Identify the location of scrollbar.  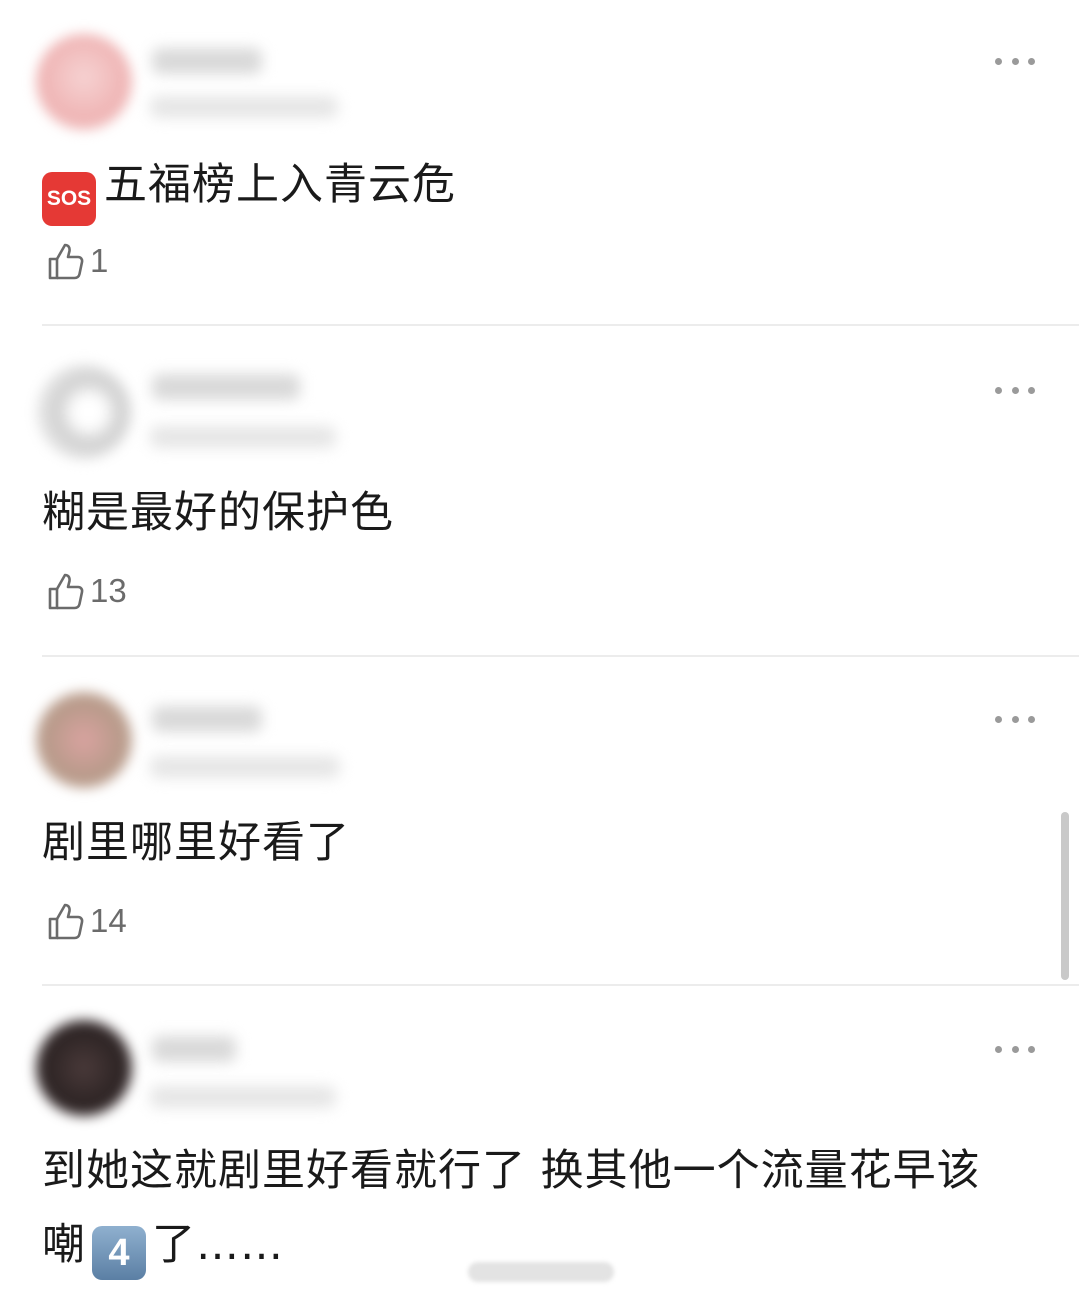
(1065, 896).